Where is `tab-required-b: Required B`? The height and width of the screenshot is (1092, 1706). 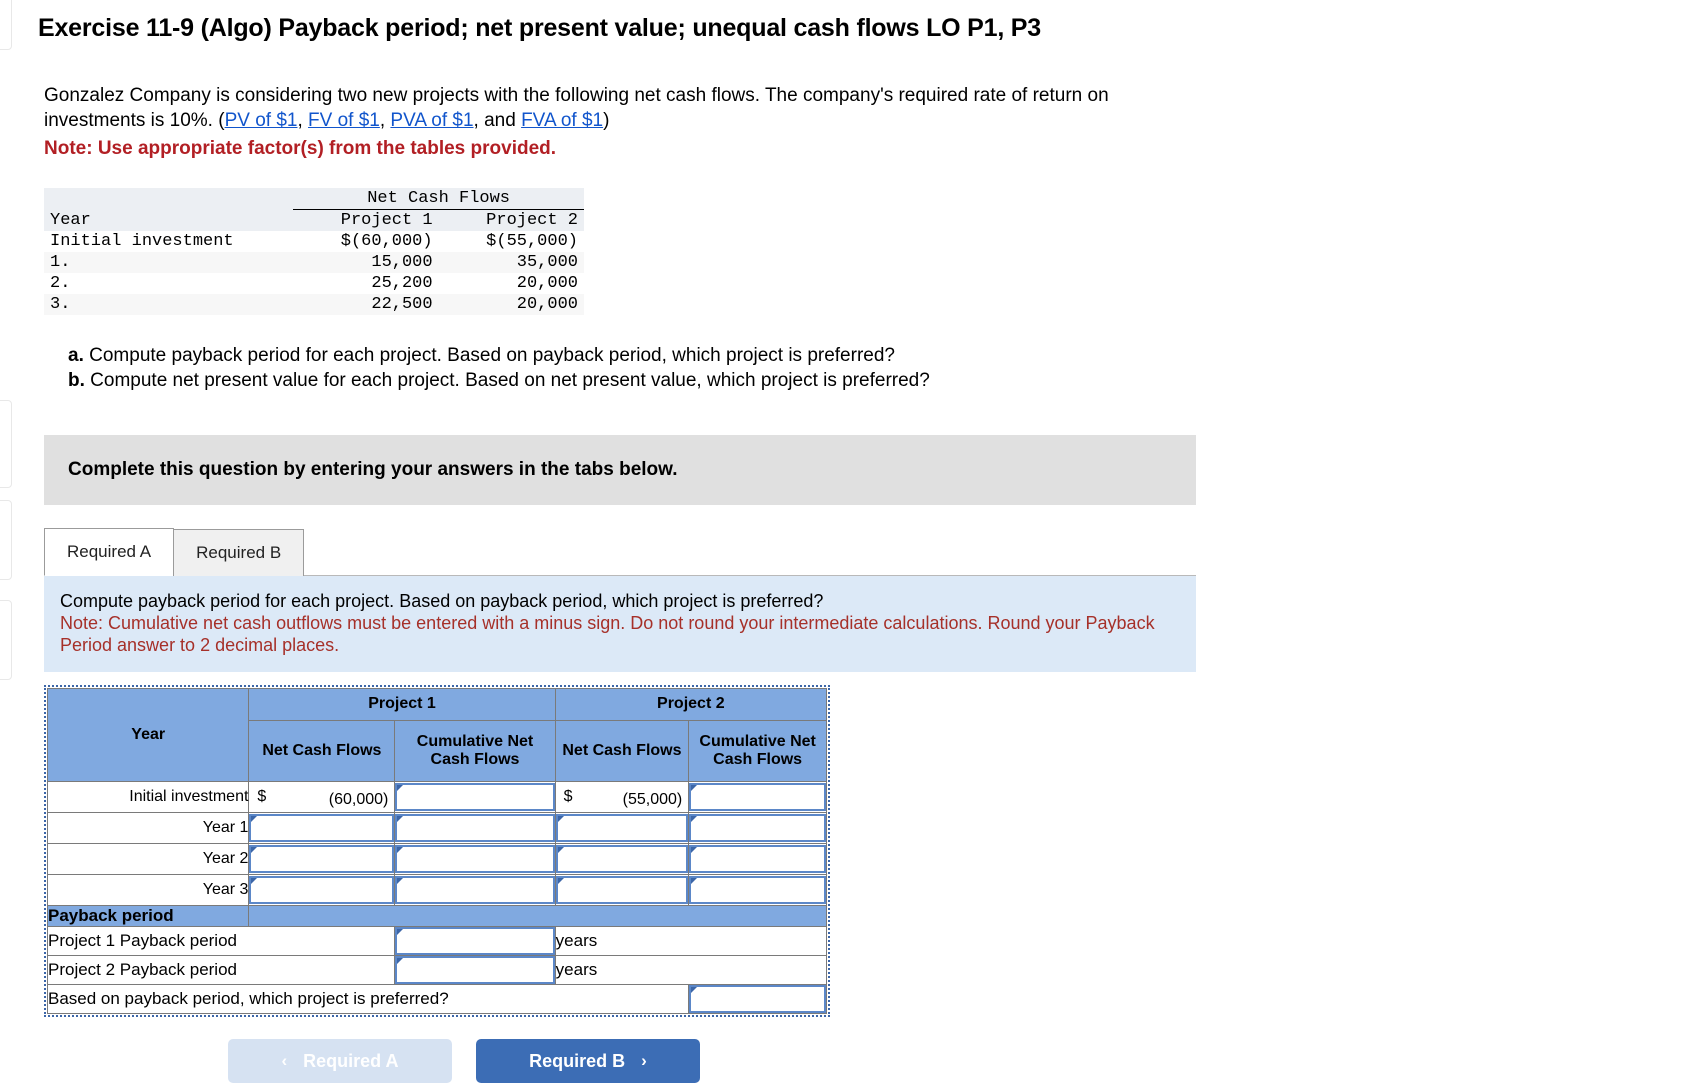 tab-required-b: Required B is located at coordinates (239, 552).